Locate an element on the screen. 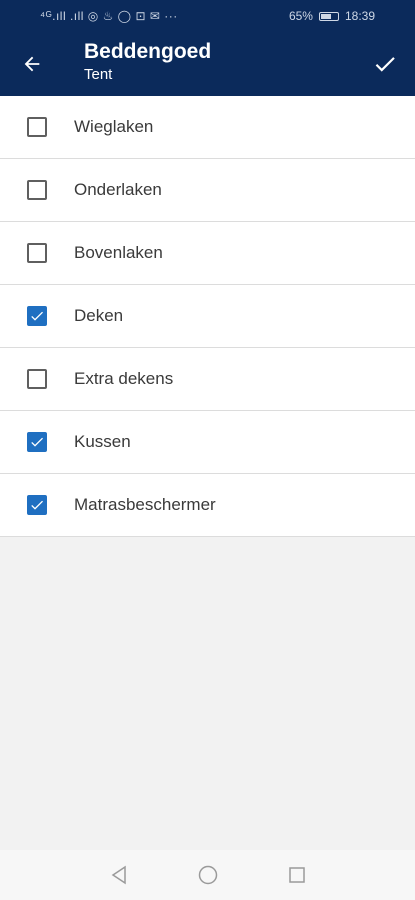  system-nav-bar is located at coordinates (207, 875).